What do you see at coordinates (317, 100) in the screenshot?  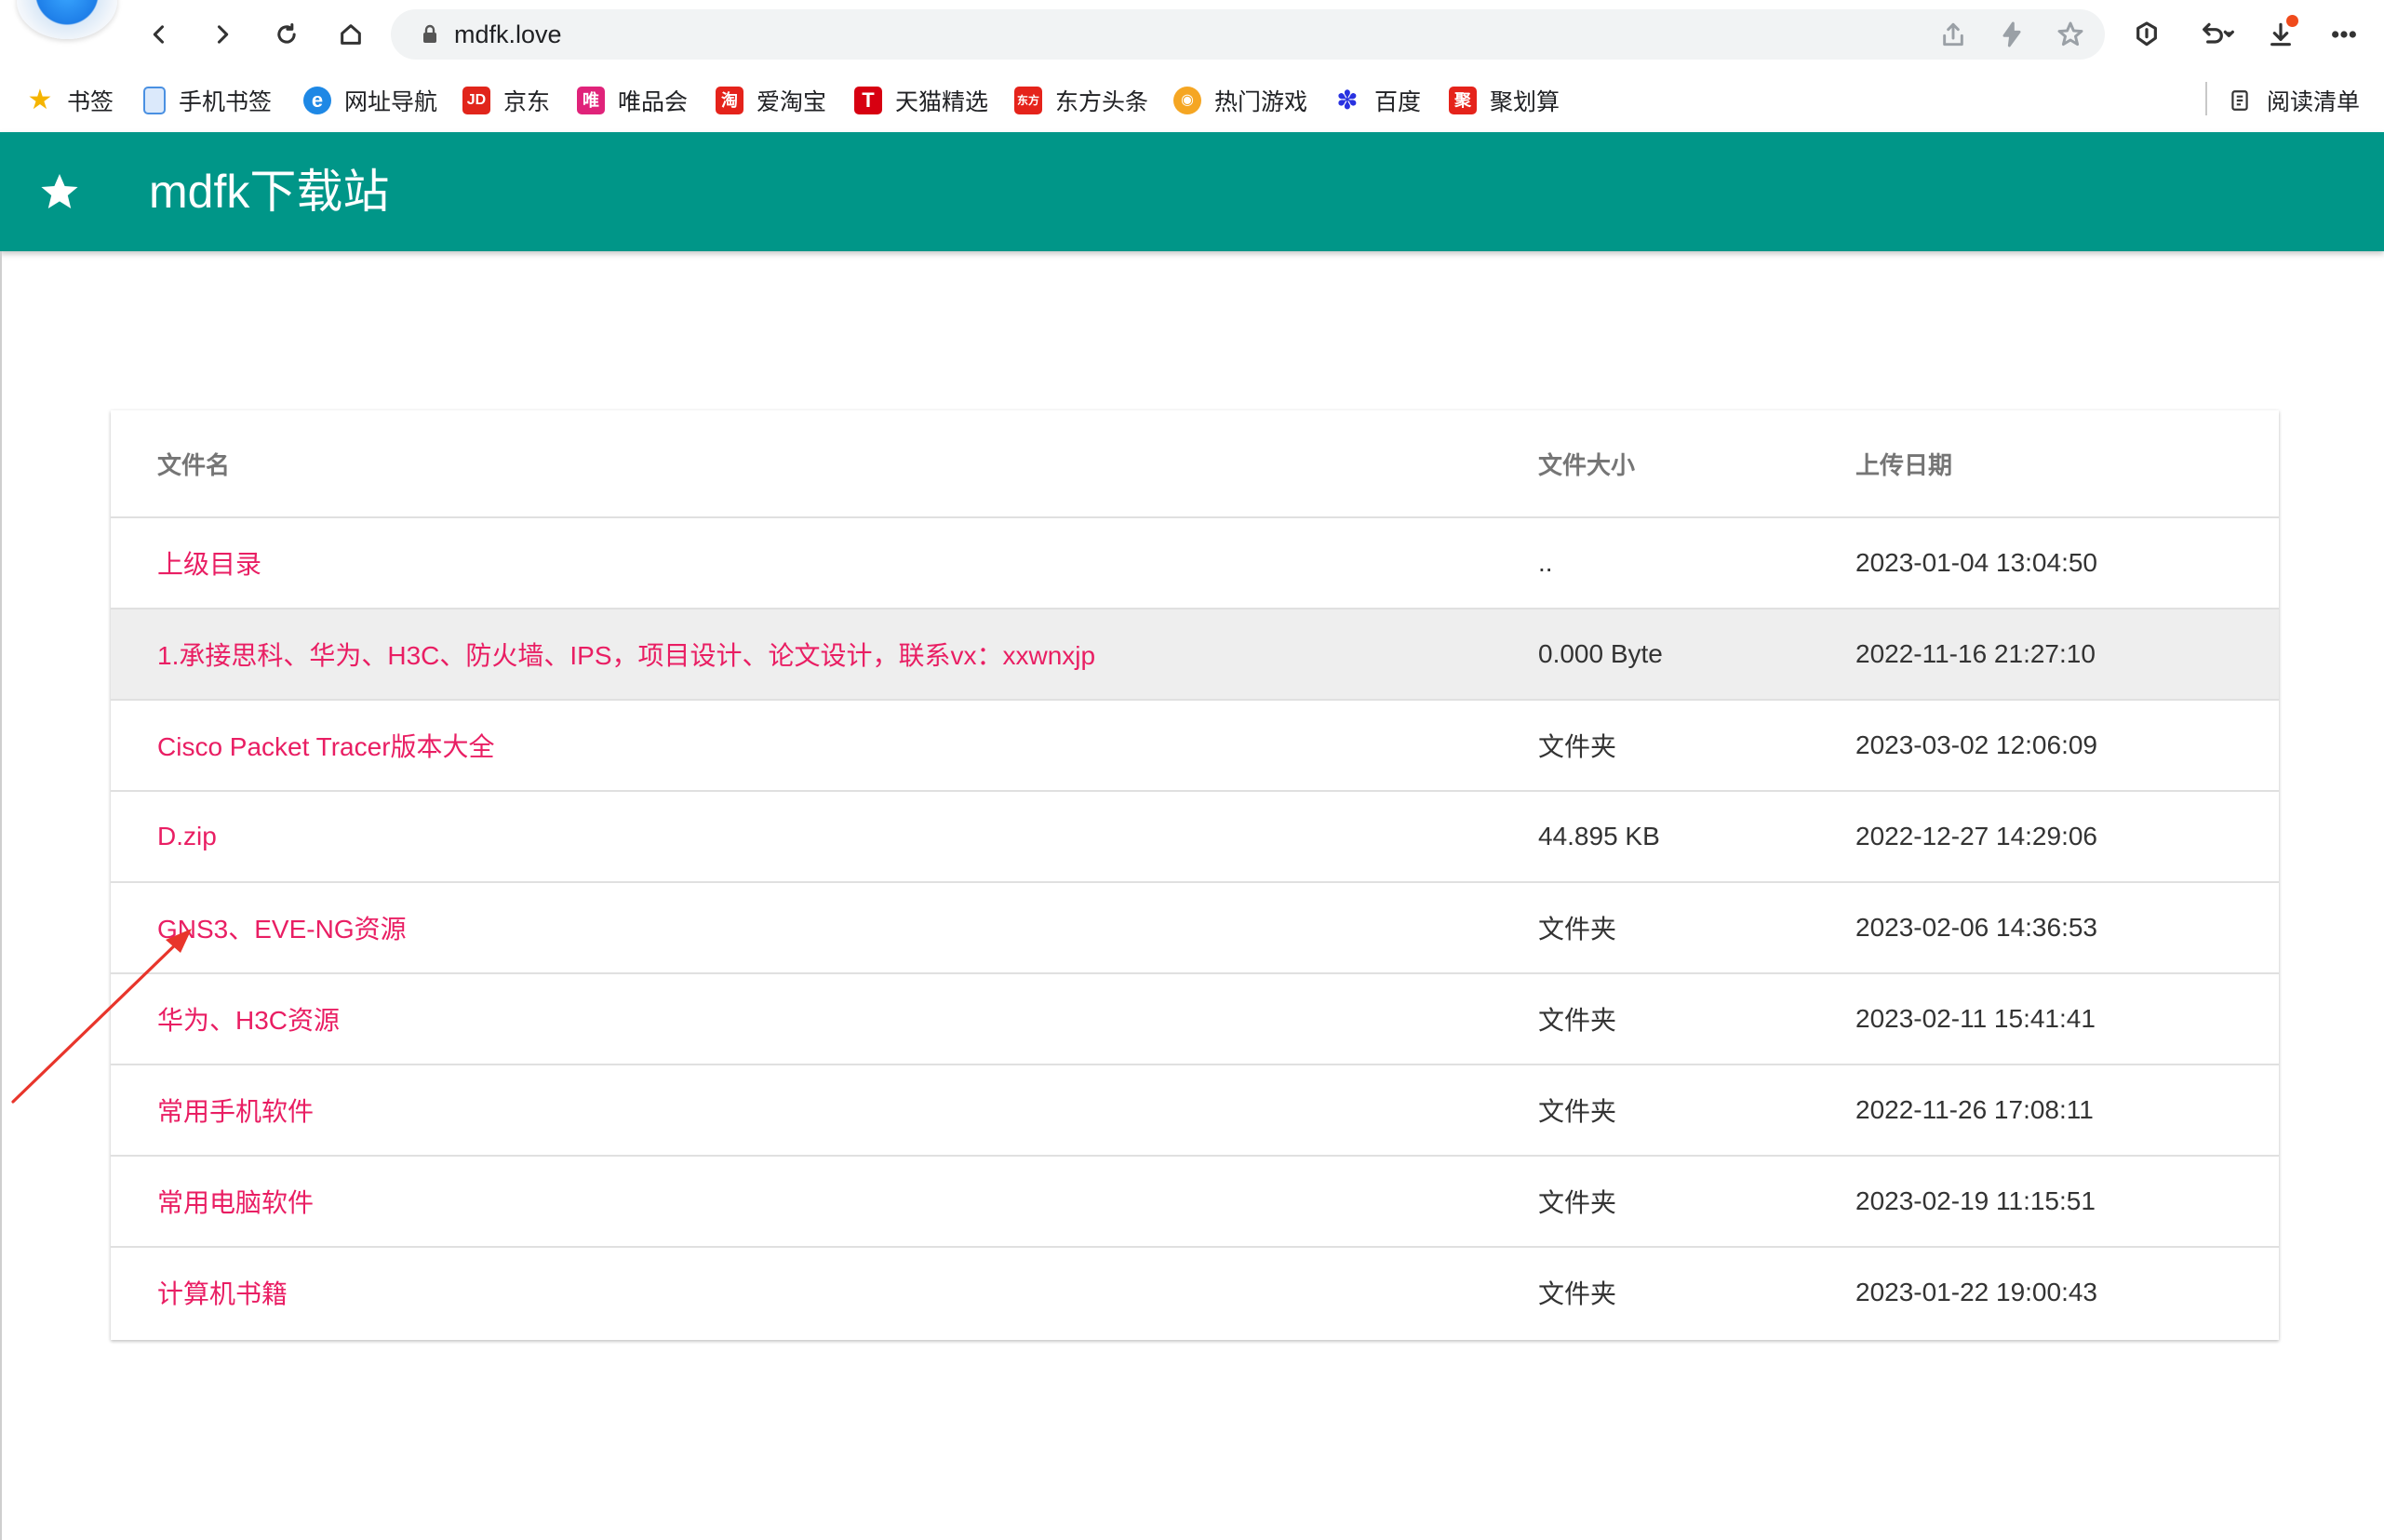 I see `e-icon: e` at bounding box center [317, 100].